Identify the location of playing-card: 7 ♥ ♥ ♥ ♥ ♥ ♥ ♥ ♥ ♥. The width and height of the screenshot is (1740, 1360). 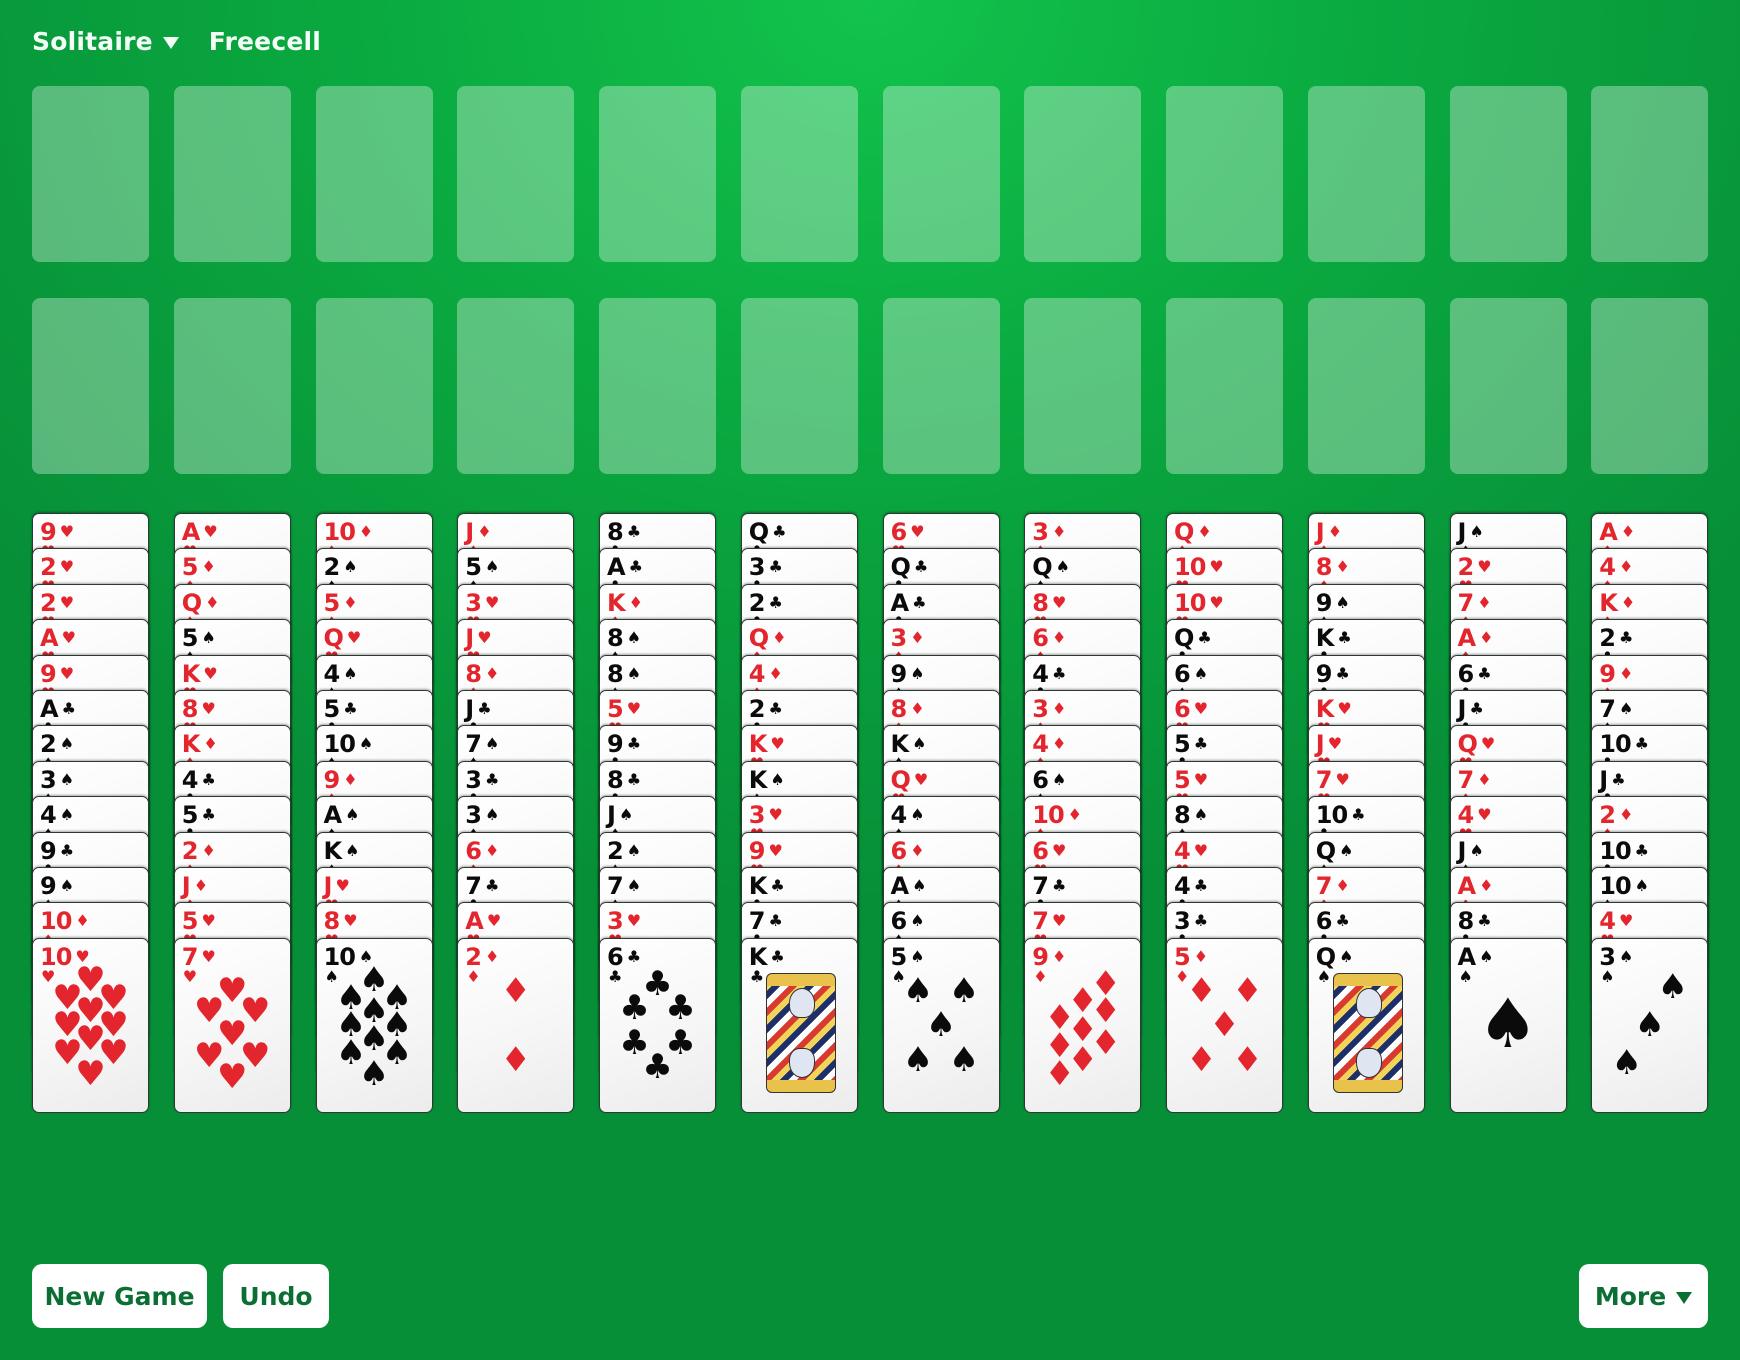
(232, 1025).